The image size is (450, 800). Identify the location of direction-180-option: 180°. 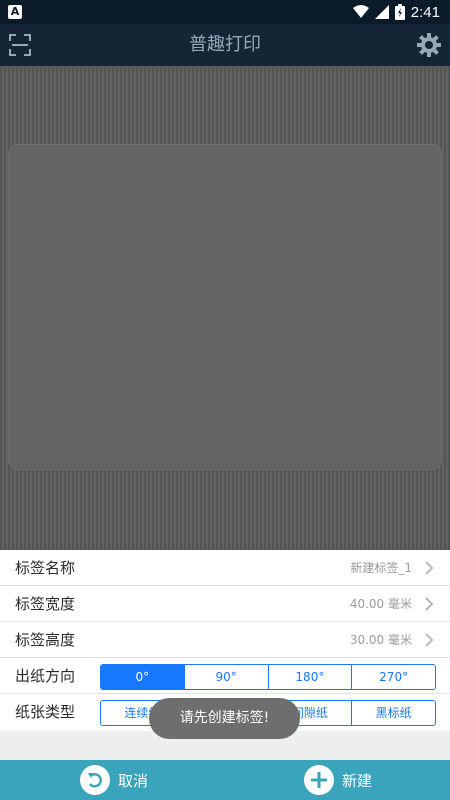
(310, 677).